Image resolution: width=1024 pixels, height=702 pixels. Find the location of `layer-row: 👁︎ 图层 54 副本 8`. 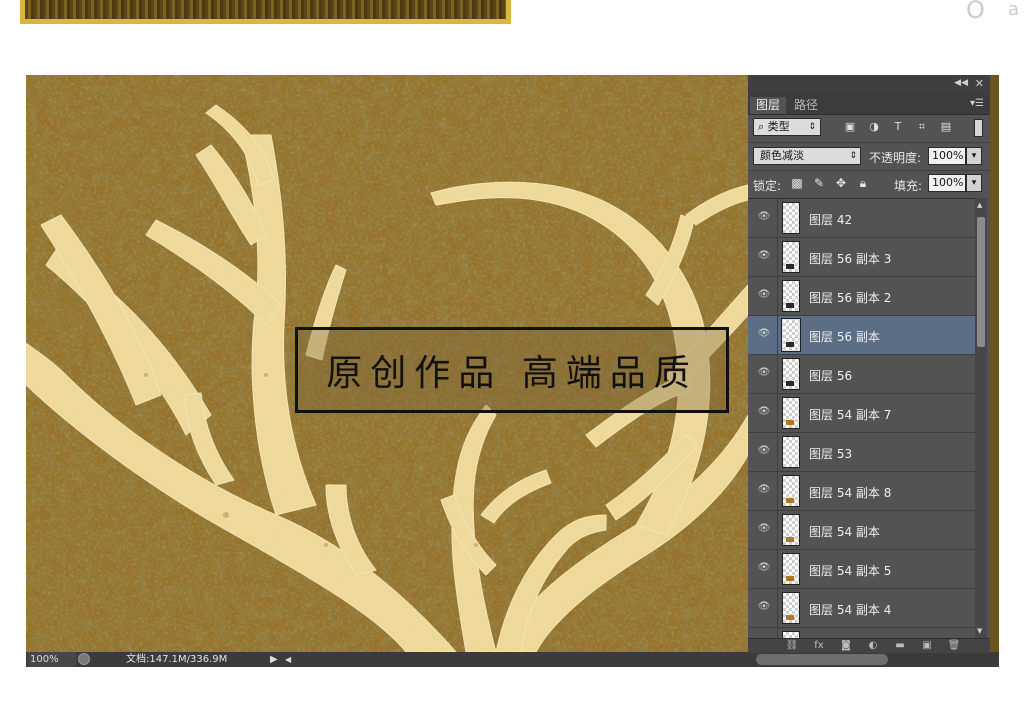

layer-row: 👁︎ 图层 54 副本 8 is located at coordinates (861, 491).